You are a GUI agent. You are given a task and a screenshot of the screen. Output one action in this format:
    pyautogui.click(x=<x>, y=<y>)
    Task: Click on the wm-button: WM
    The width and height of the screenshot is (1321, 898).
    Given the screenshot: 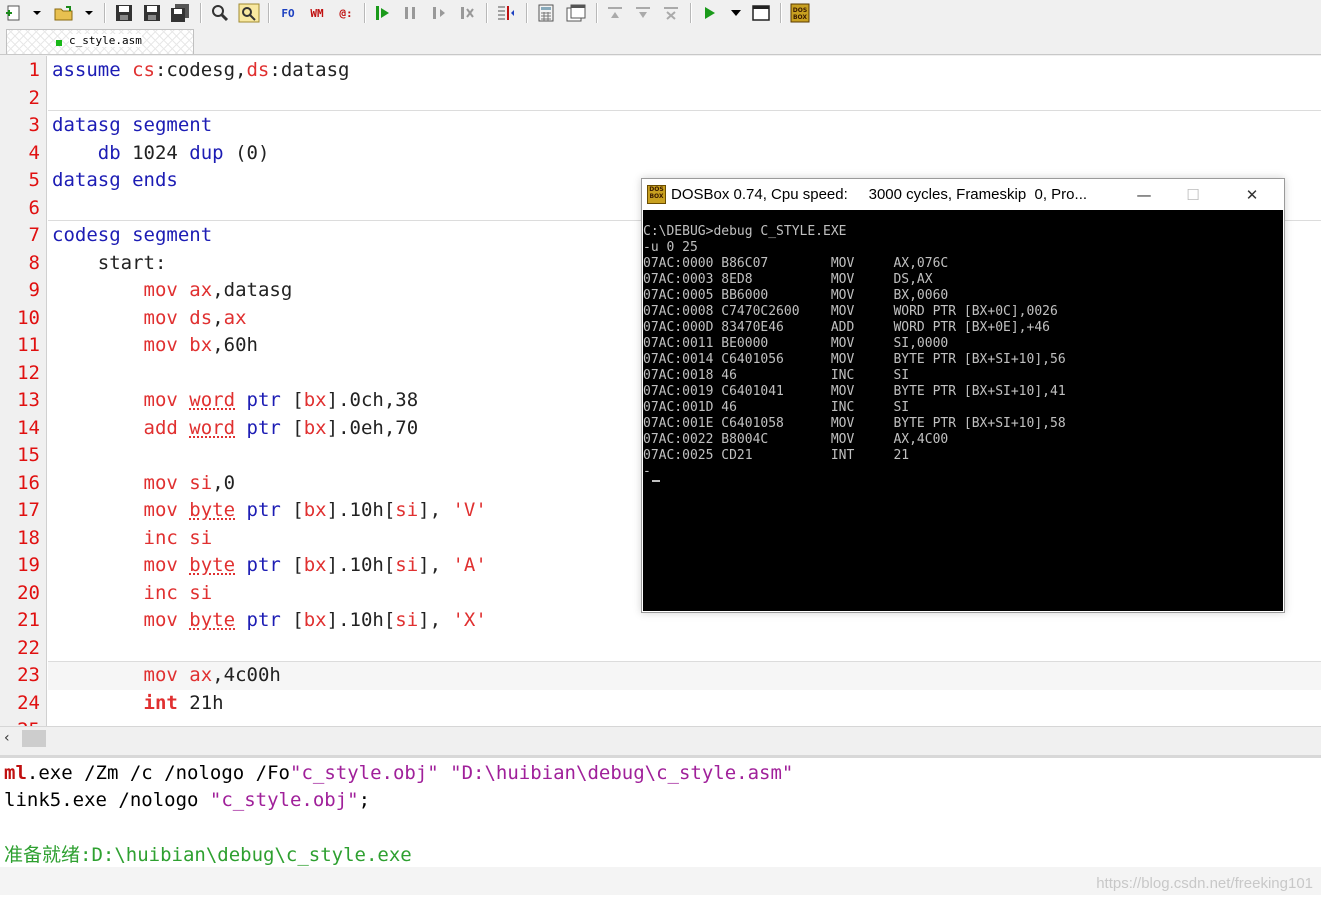 What is the action you would take?
    pyautogui.click(x=317, y=13)
    